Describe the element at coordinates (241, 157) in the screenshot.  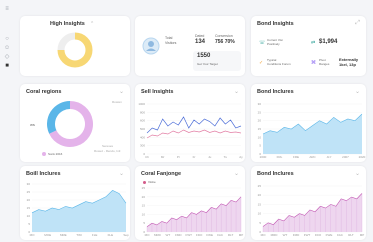
I see `x-tick-label: Ay` at that location.